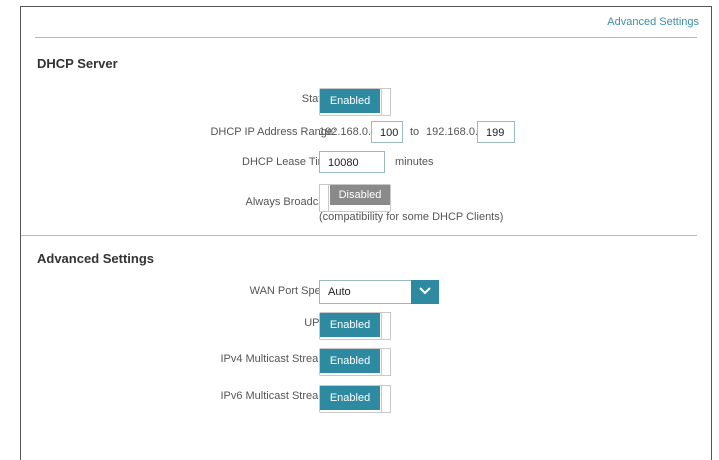 This screenshot has width=719, height=460. I want to click on ip-range-to-text: to, so click(415, 132).